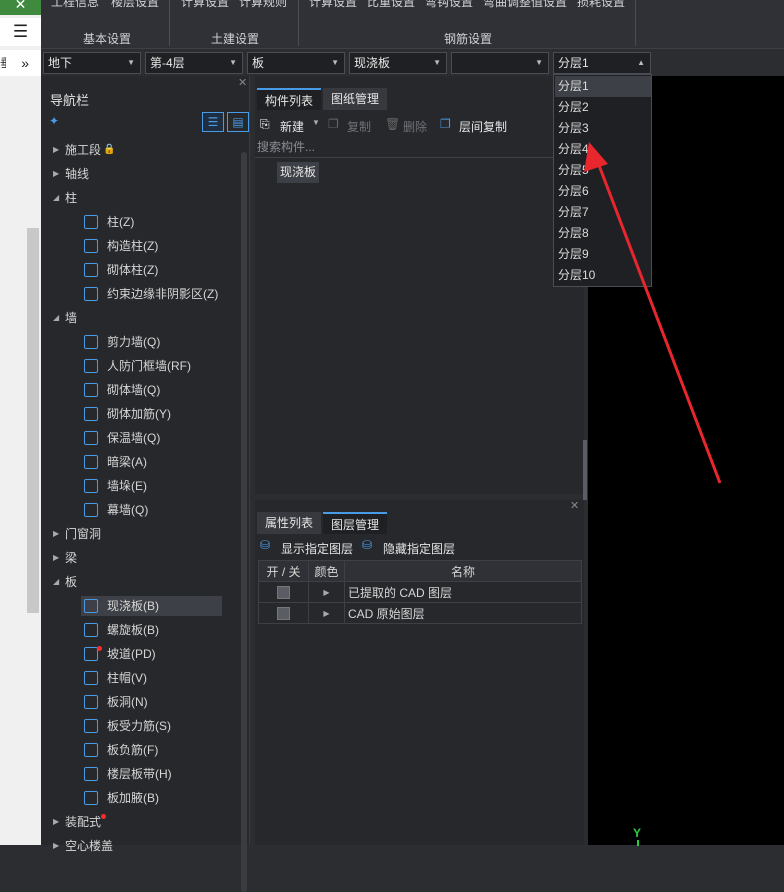  What do you see at coordinates (603, 275) in the screenshot?
I see `dropdown-option: 分层10` at bounding box center [603, 275].